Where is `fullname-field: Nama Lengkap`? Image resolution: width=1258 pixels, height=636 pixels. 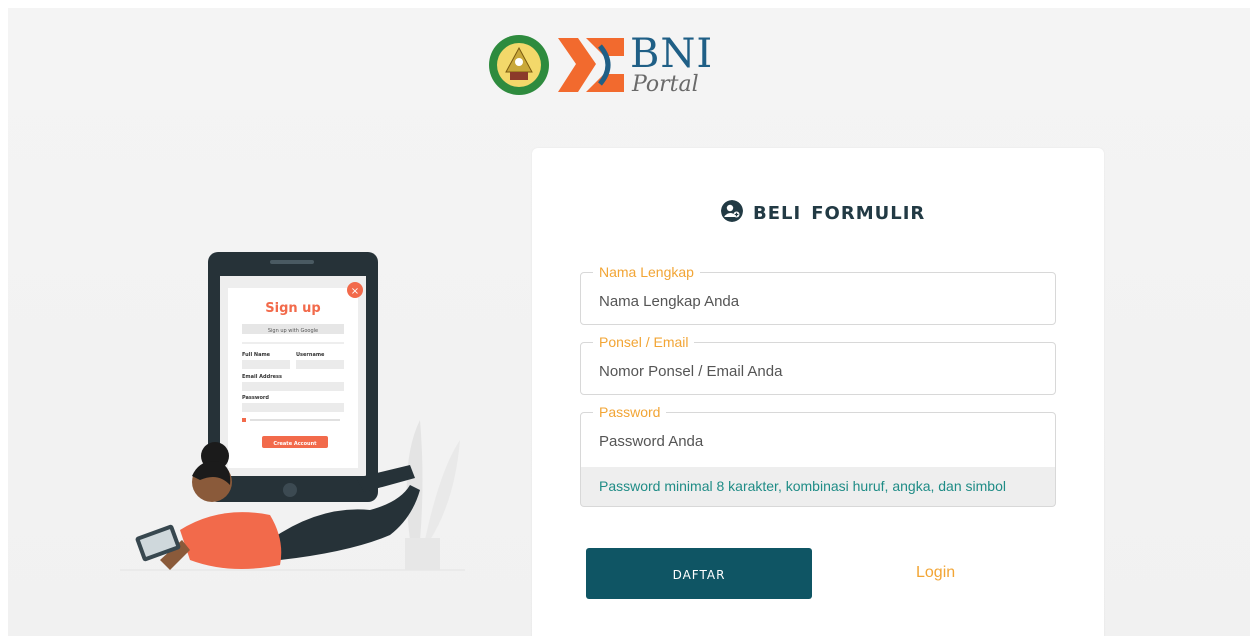 fullname-field: Nama Lengkap is located at coordinates (818, 294).